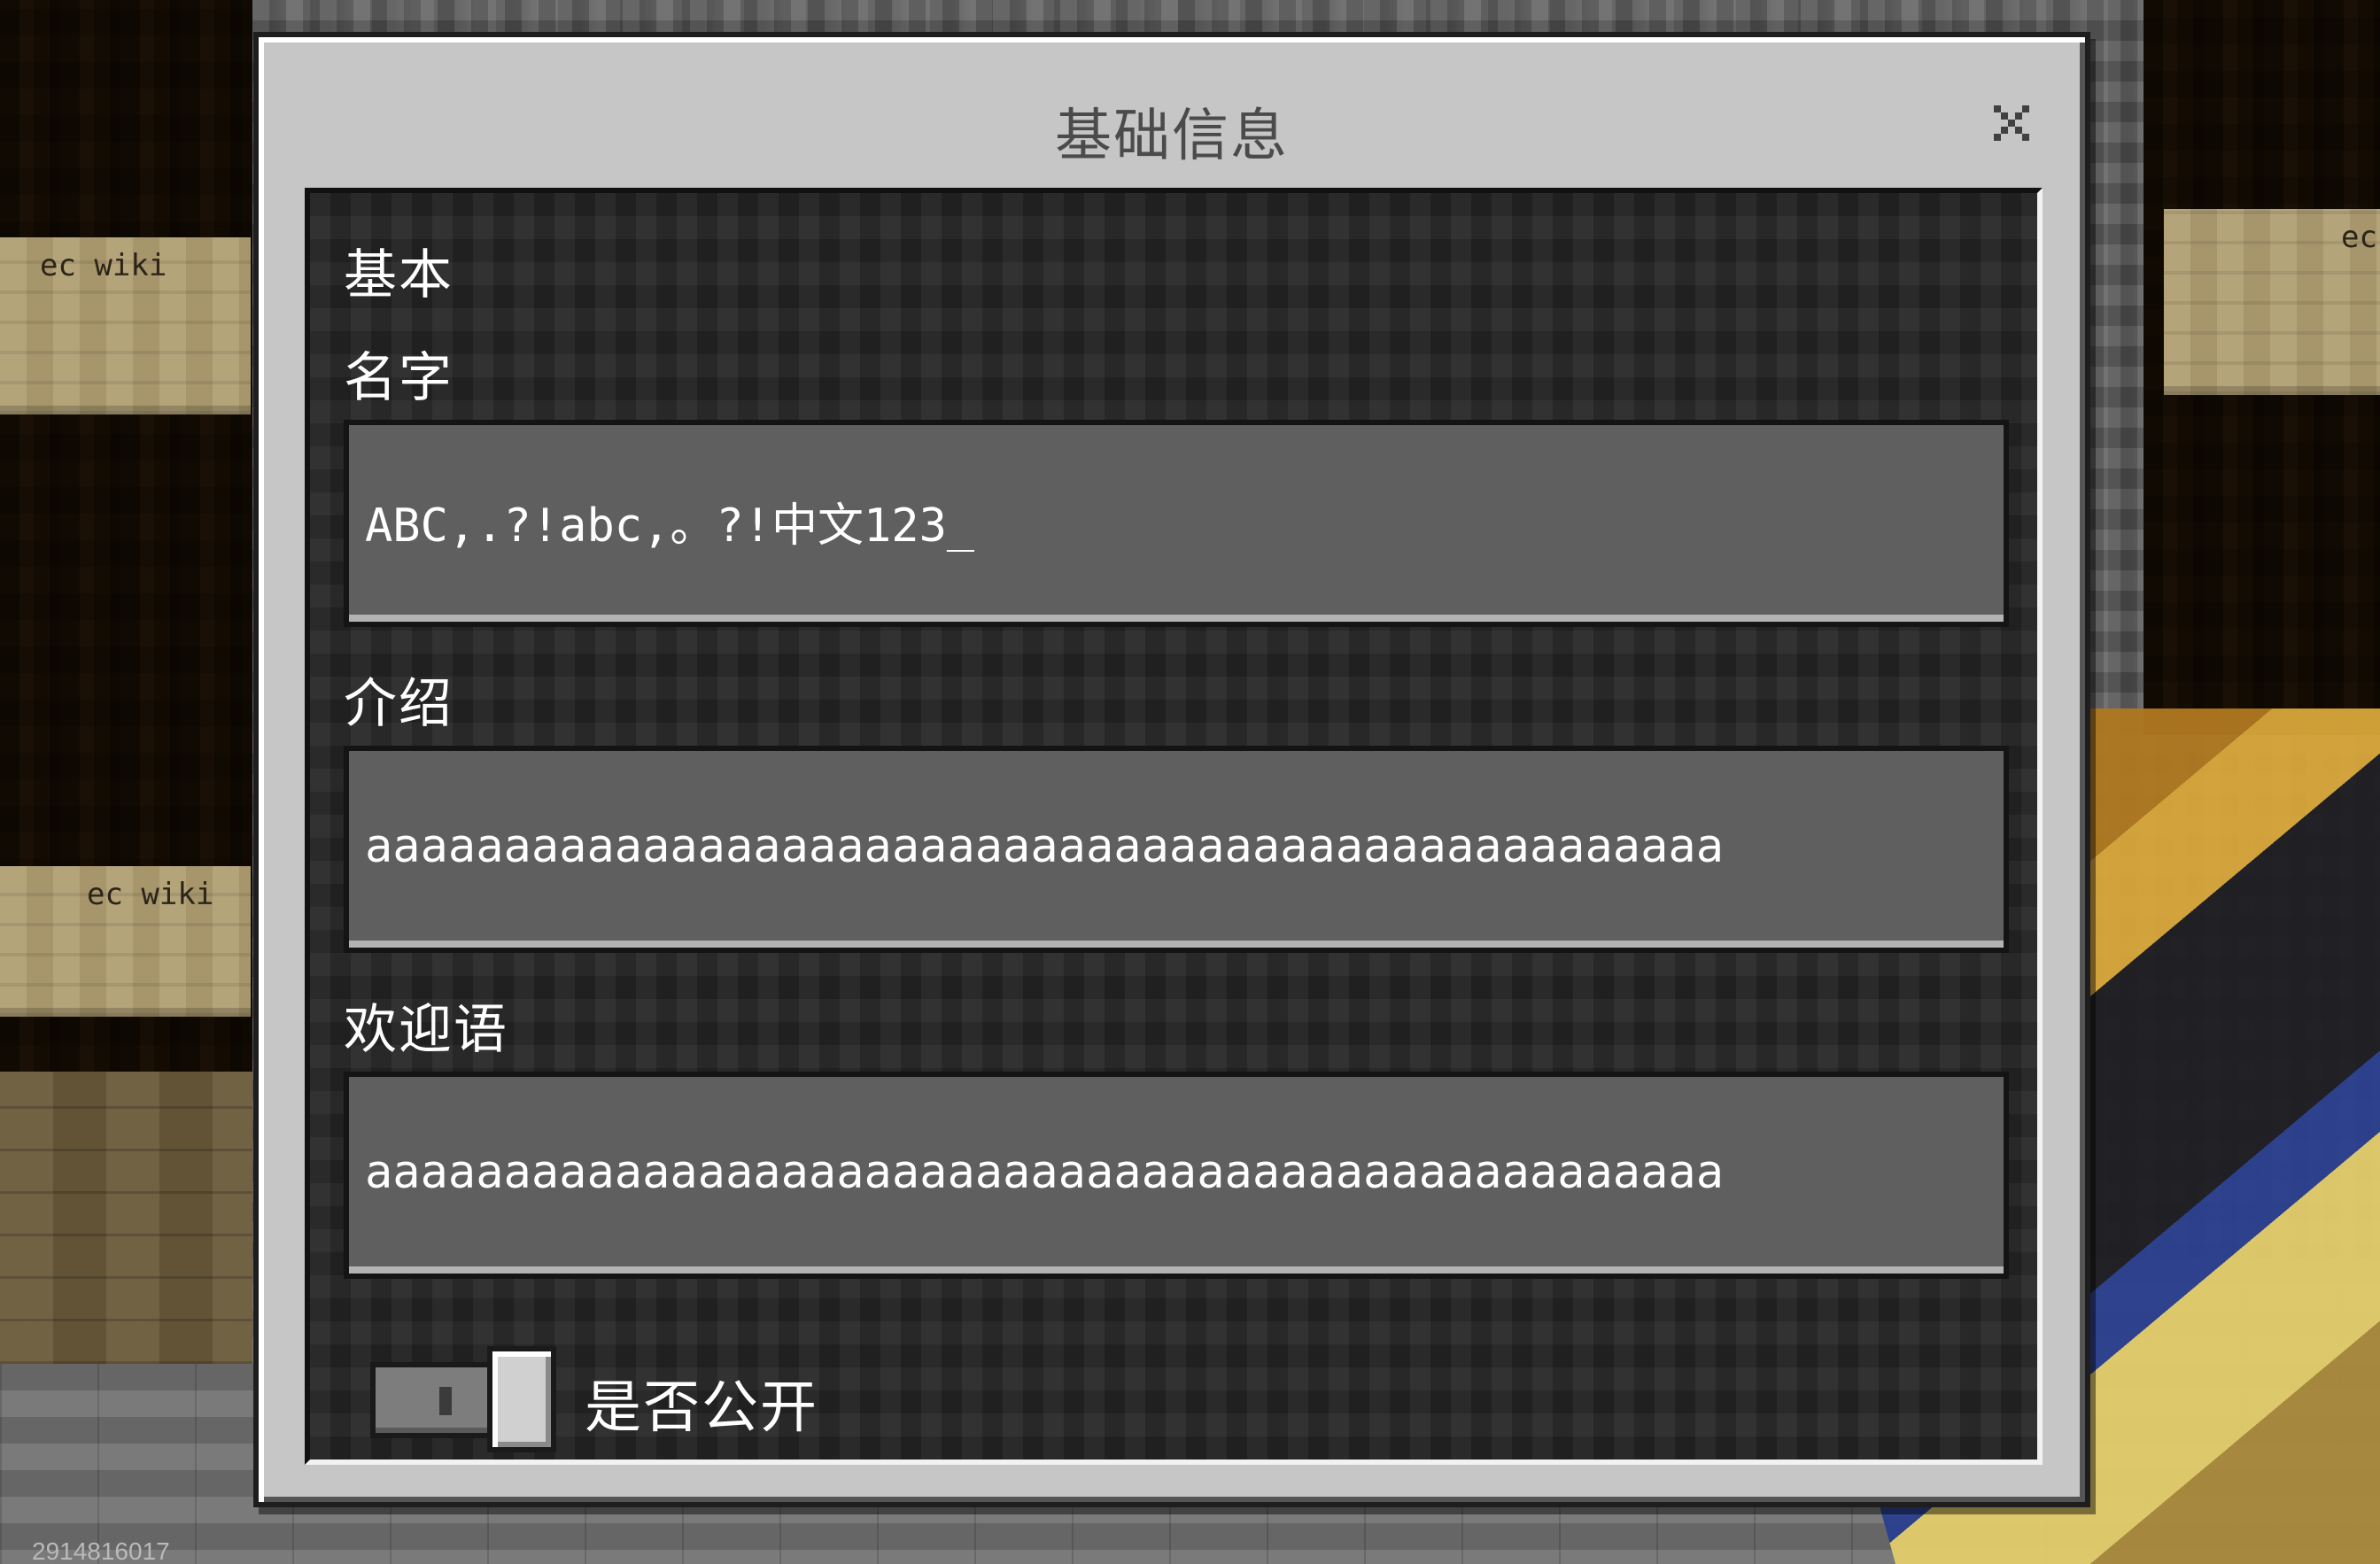  What do you see at coordinates (521, 1399) in the screenshot?
I see `toggle-knob` at bounding box center [521, 1399].